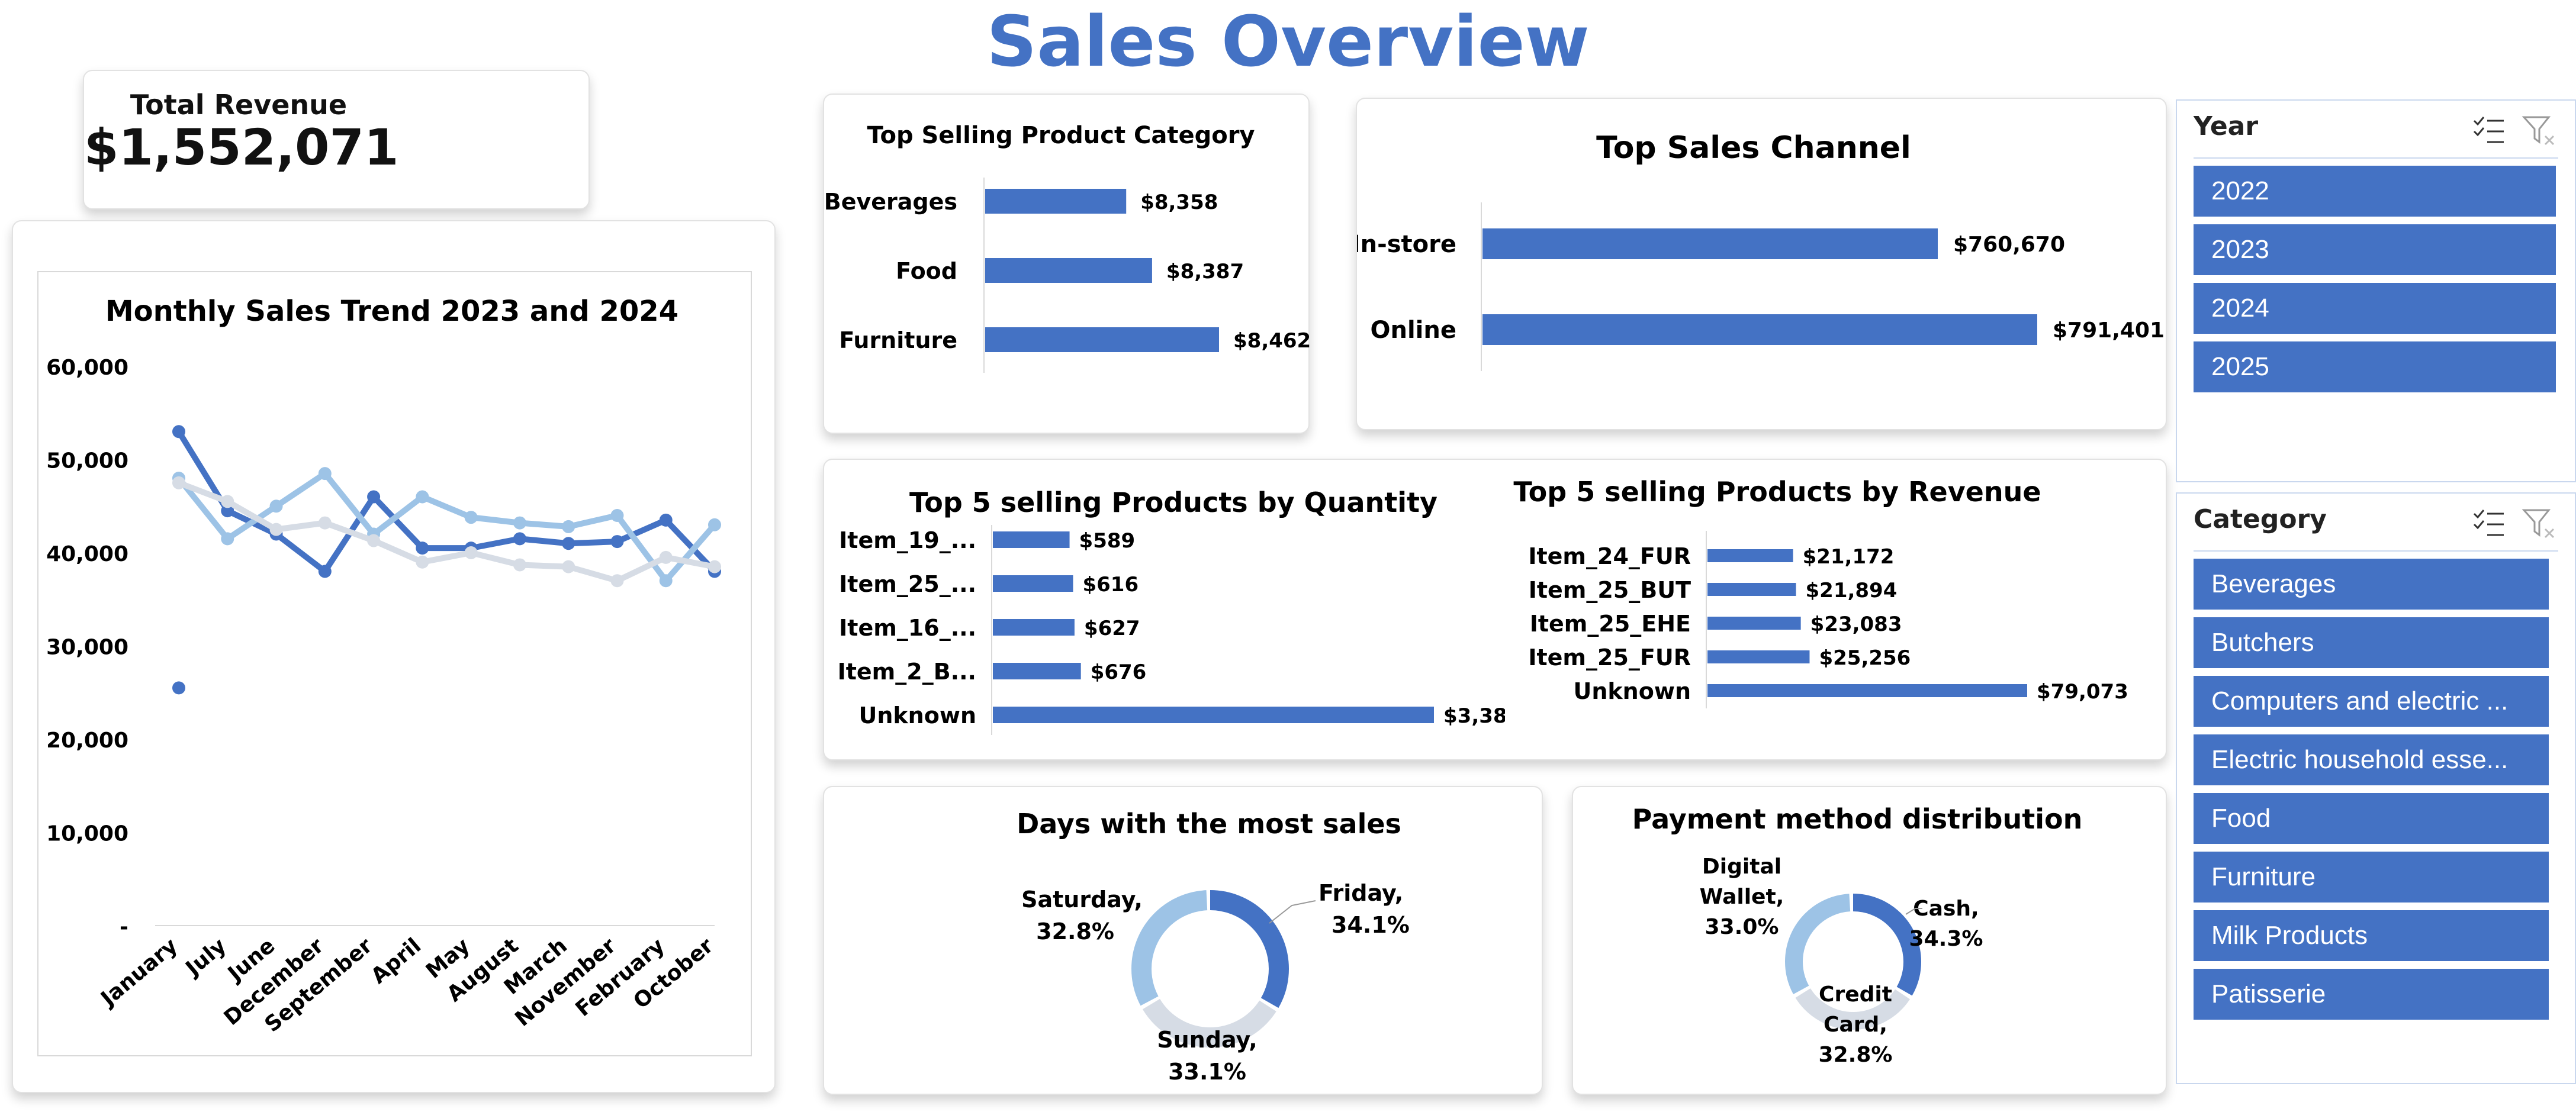 The width and height of the screenshot is (2576, 1112). I want to click on slice-label: 34.3%, so click(1946, 939).